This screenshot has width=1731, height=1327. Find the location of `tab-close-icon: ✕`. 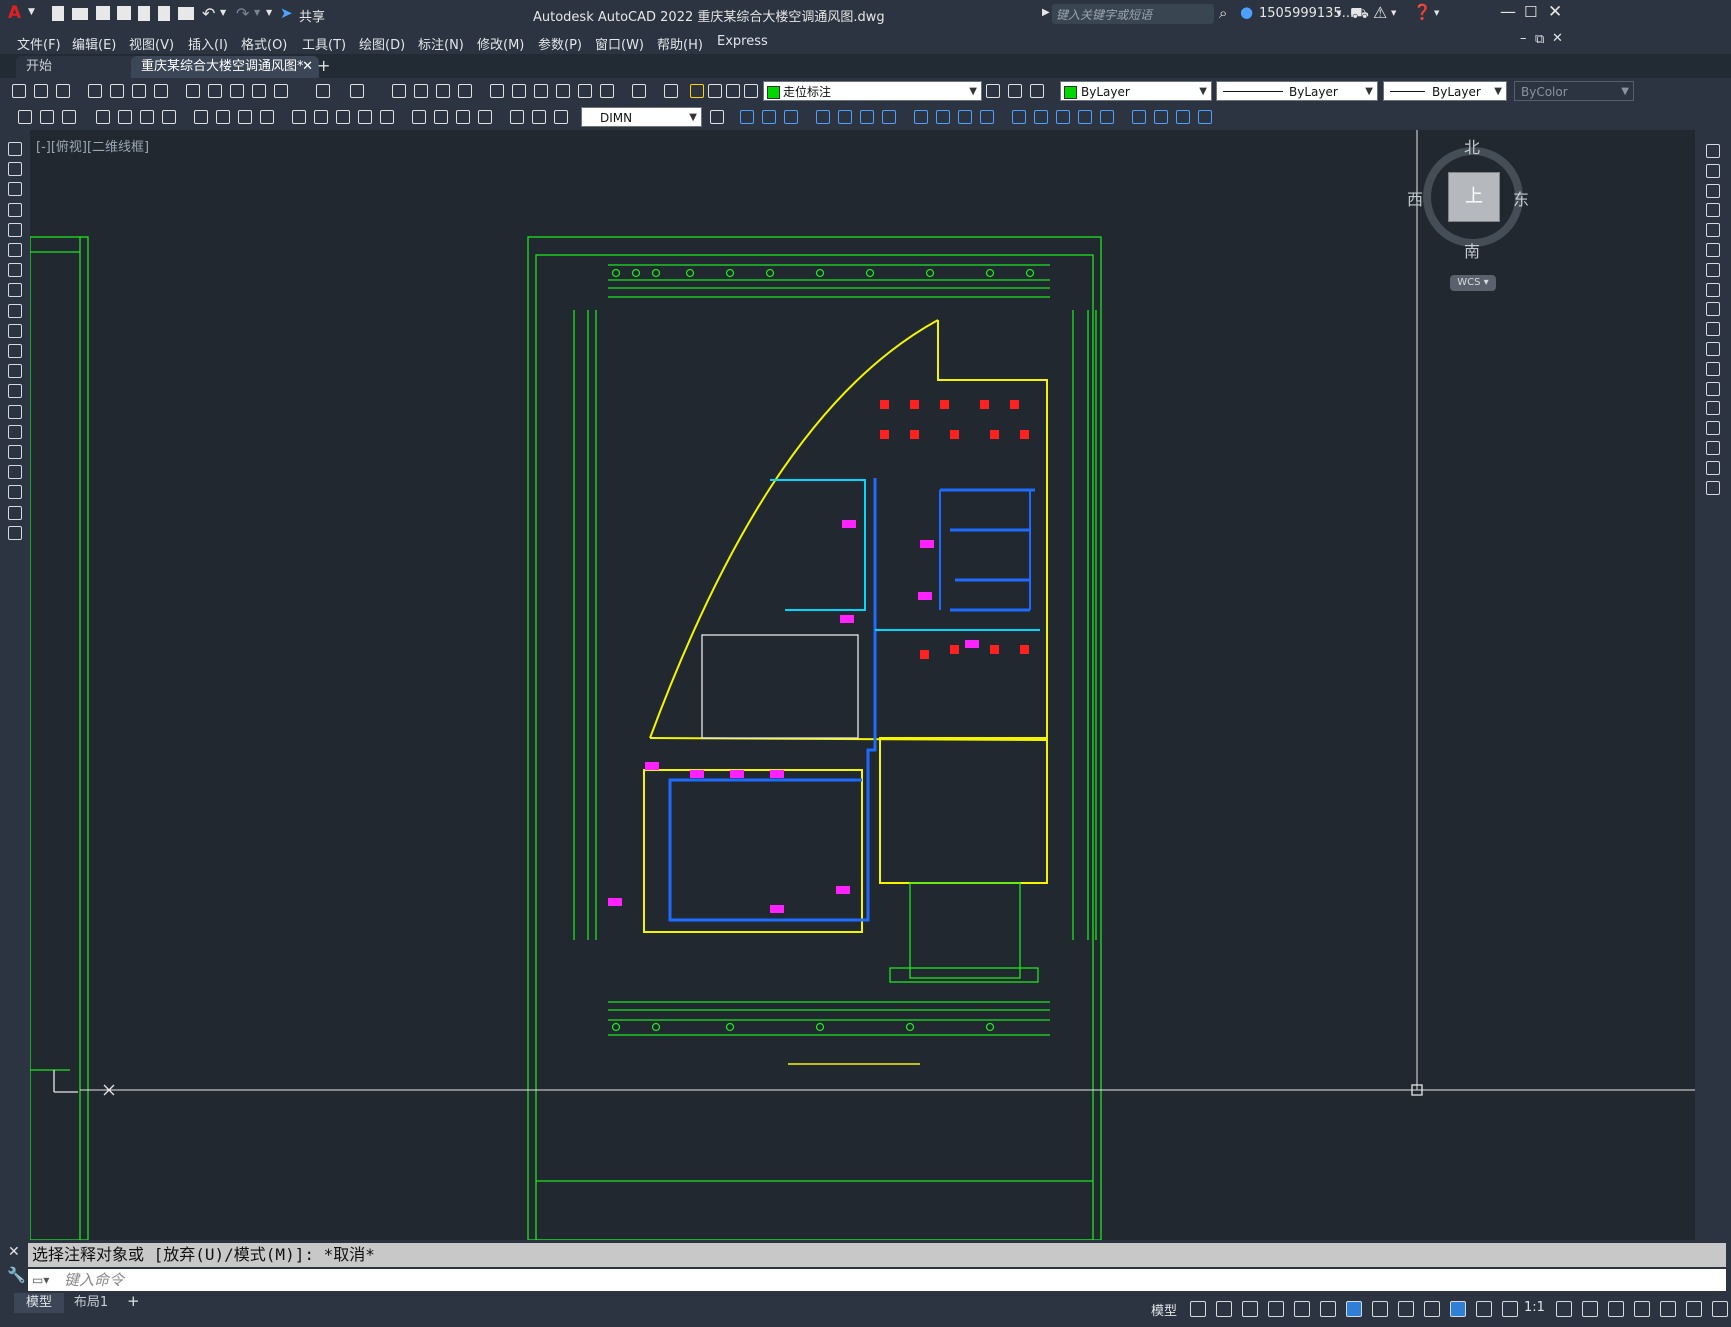

tab-close-icon: ✕ is located at coordinates (307, 67).